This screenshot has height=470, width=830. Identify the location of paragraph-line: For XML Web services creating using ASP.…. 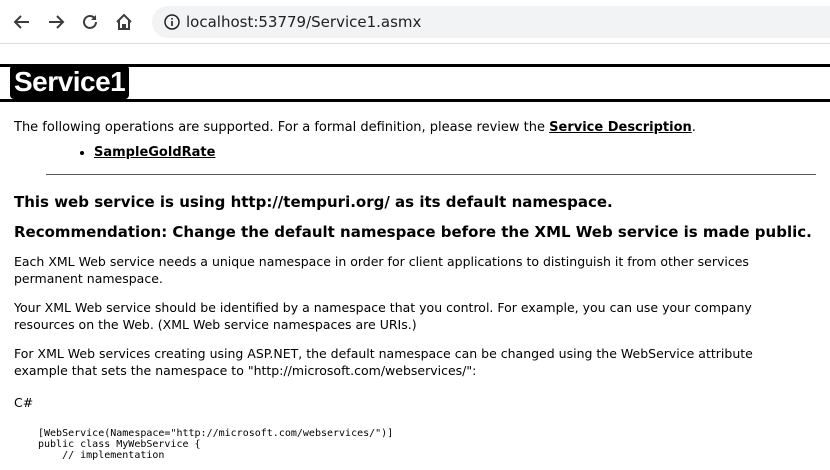
(383, 353).